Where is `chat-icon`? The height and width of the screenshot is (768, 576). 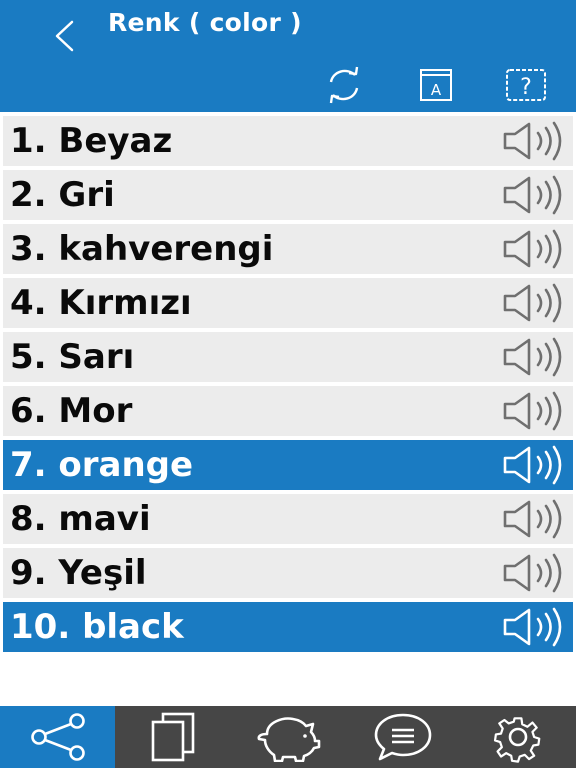
chat-icon is located at coordinates (403, 737).